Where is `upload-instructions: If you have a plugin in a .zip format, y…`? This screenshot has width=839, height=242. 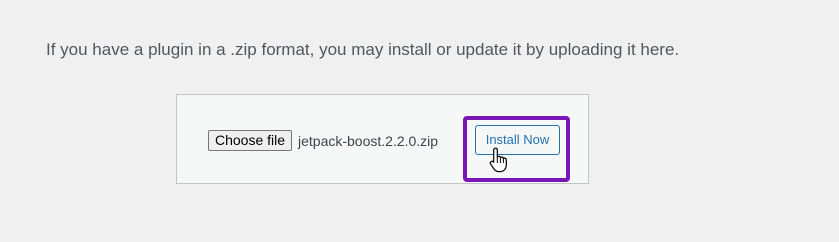
upload-instructions: If you have a plugin in a .zip format, y… is located at coordinates (363, 49).